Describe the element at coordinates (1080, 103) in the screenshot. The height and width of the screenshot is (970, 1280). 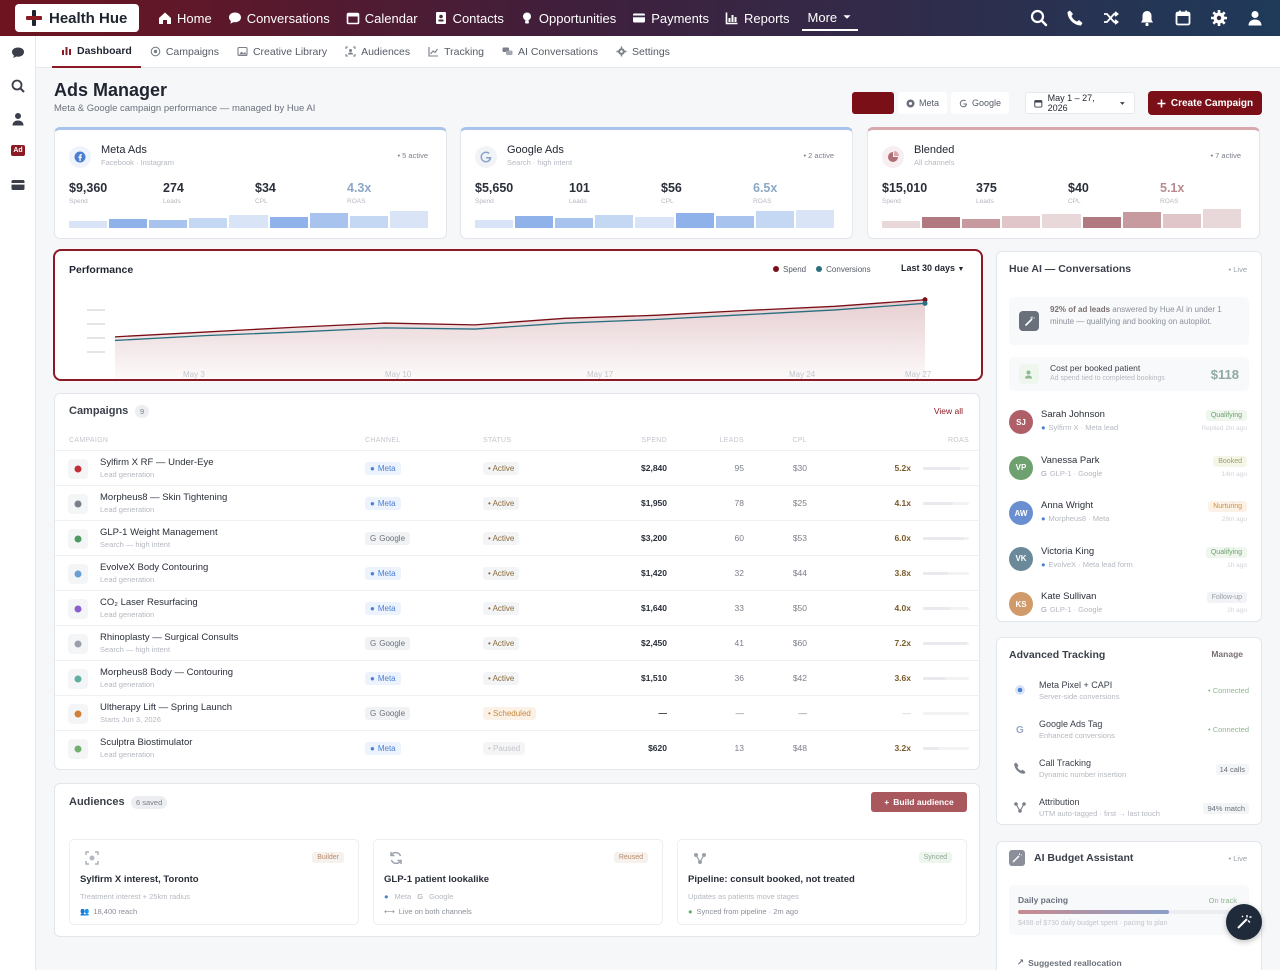
I see `date-range-picker: May 1 – 27, 2026` at that location.